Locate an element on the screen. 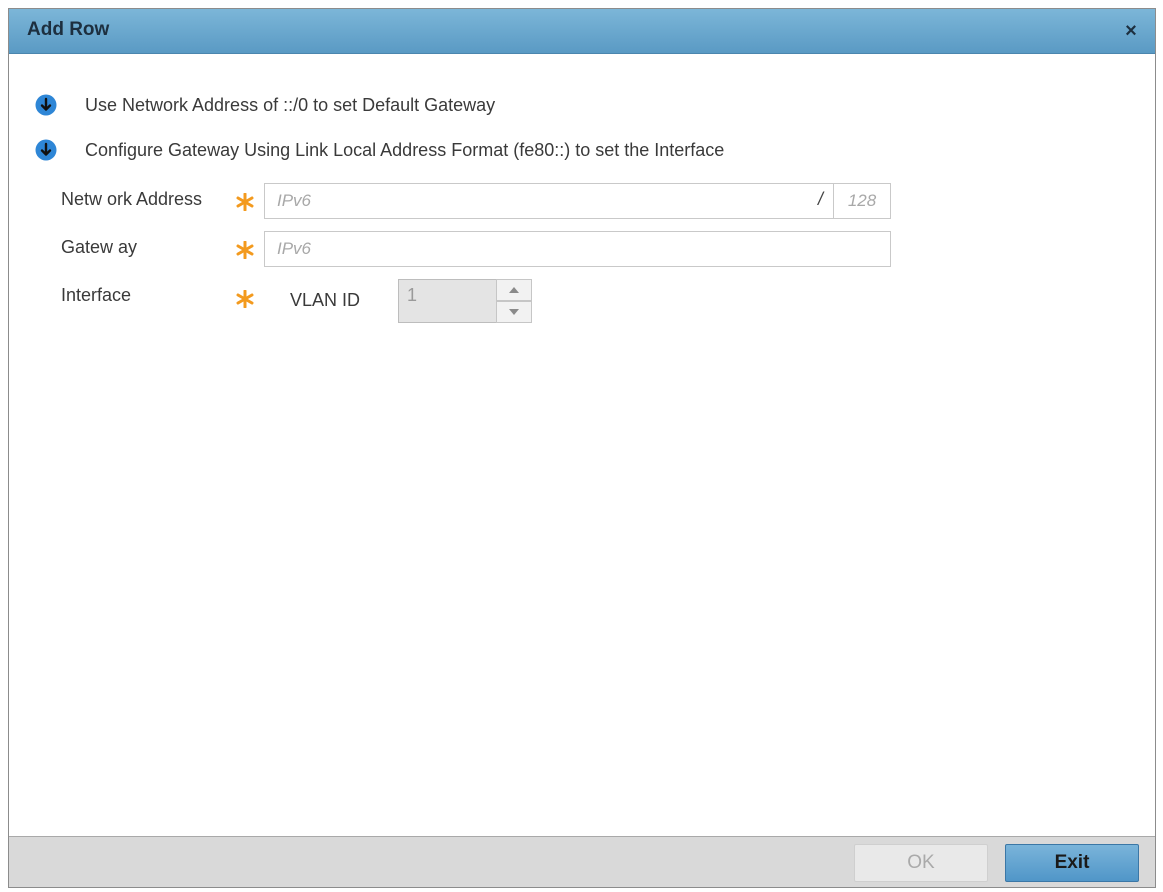  network-address-label: Netw ork Address is located at coordinates (132, 199).